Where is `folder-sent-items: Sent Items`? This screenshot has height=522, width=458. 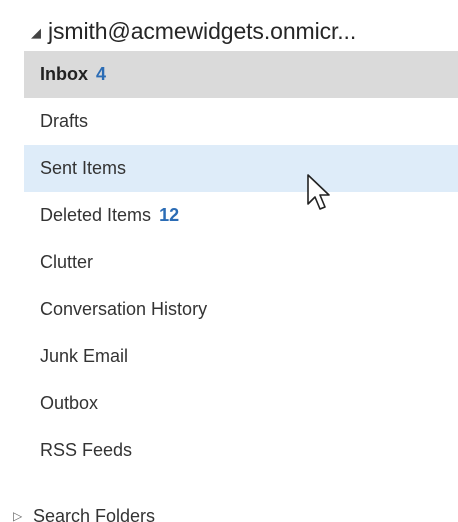 folder-sent-items: Sent Items is located at coordinates (241, 168).